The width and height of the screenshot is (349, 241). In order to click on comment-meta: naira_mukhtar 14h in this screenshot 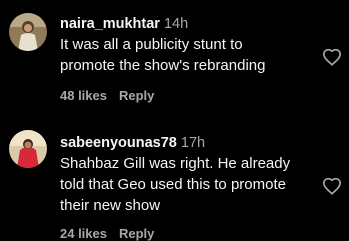, I will do `click(189, 24)`.